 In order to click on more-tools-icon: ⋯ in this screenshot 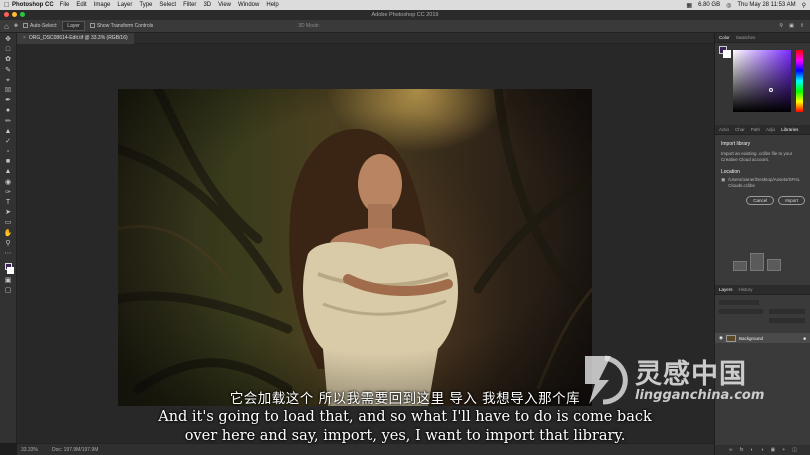, I will do `click(8, 254)`.